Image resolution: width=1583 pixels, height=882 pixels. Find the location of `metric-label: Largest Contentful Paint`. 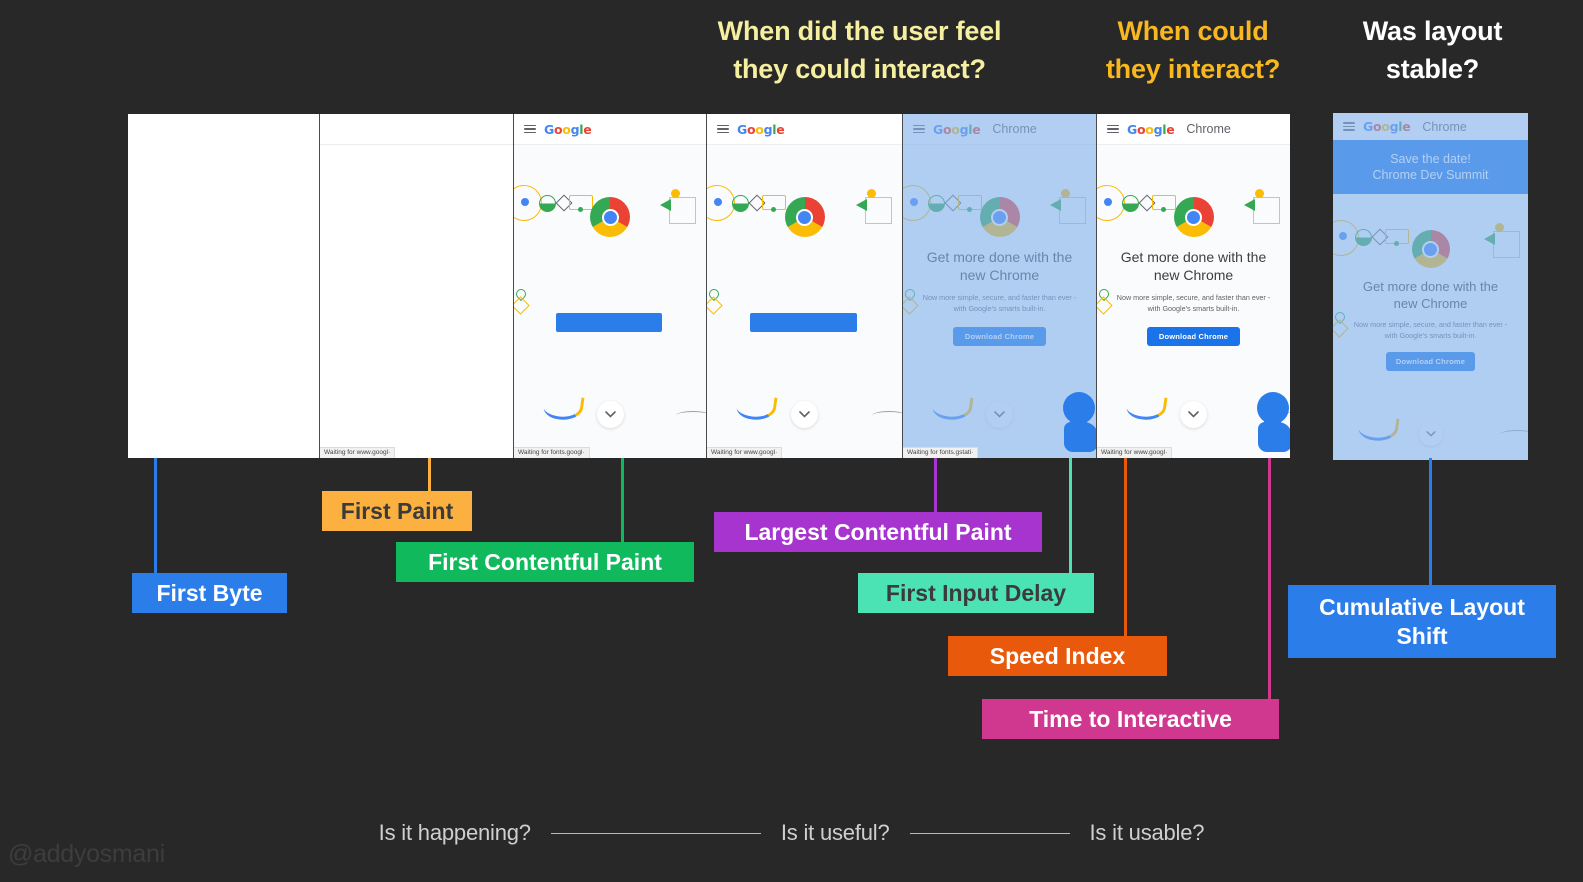

metric-label: Largest Contentful Paint is located at coordinates (878, 531).